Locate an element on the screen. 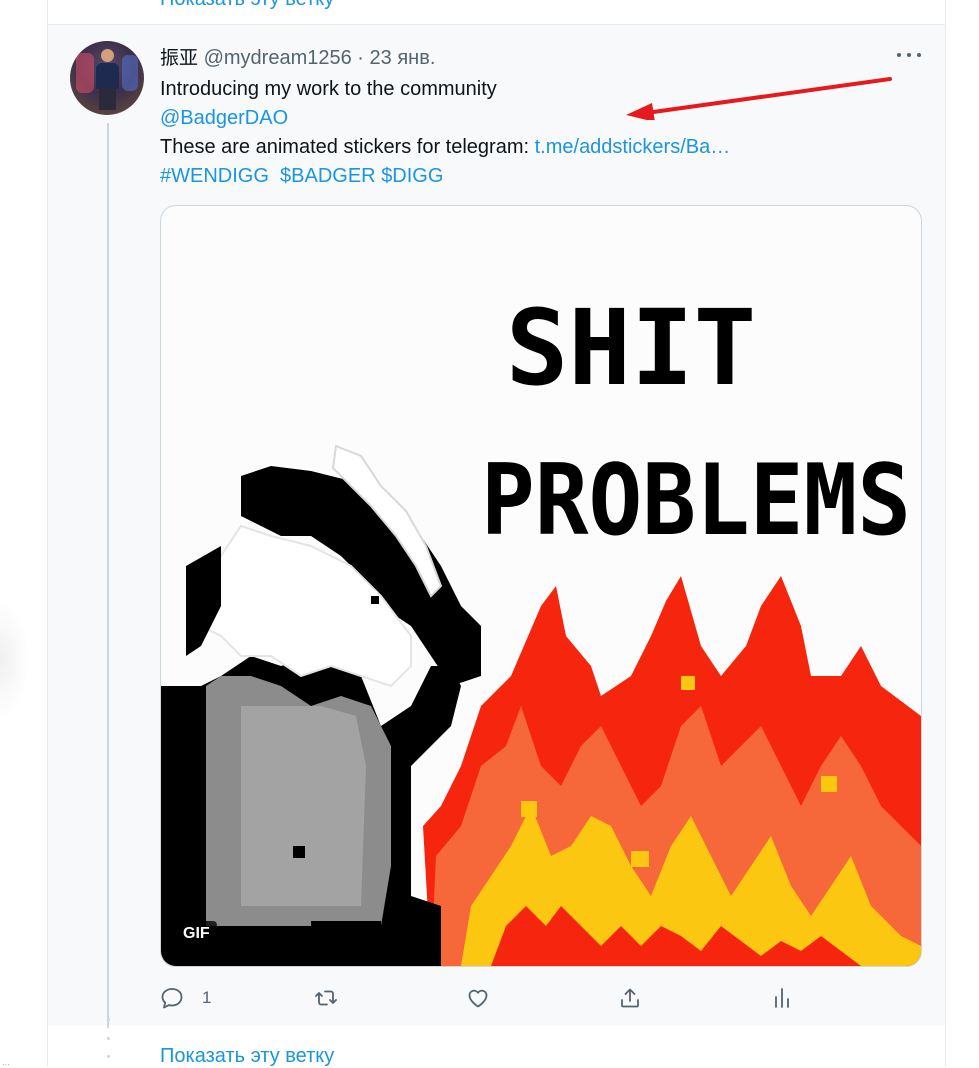 This screenshot has height=1068, width=979. tweet-actions: 1 is located at coordinates (500, 998).